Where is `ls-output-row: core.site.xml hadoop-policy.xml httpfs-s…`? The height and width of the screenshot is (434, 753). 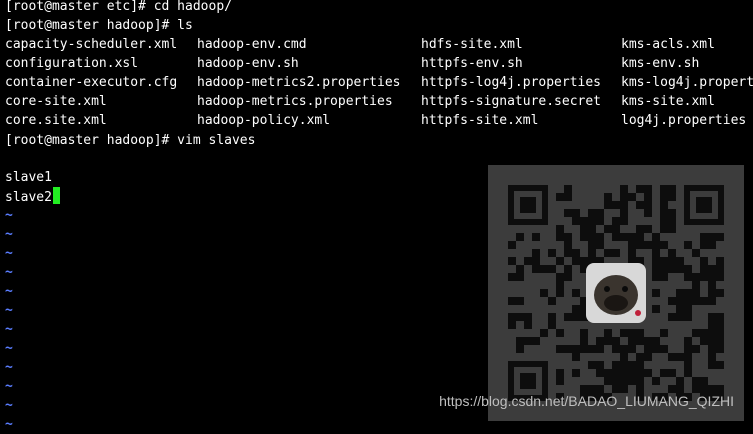 ls-output-row: core.site.xml hadoop-policy.xml httpfs-s… is located at coordinates (376, 120).